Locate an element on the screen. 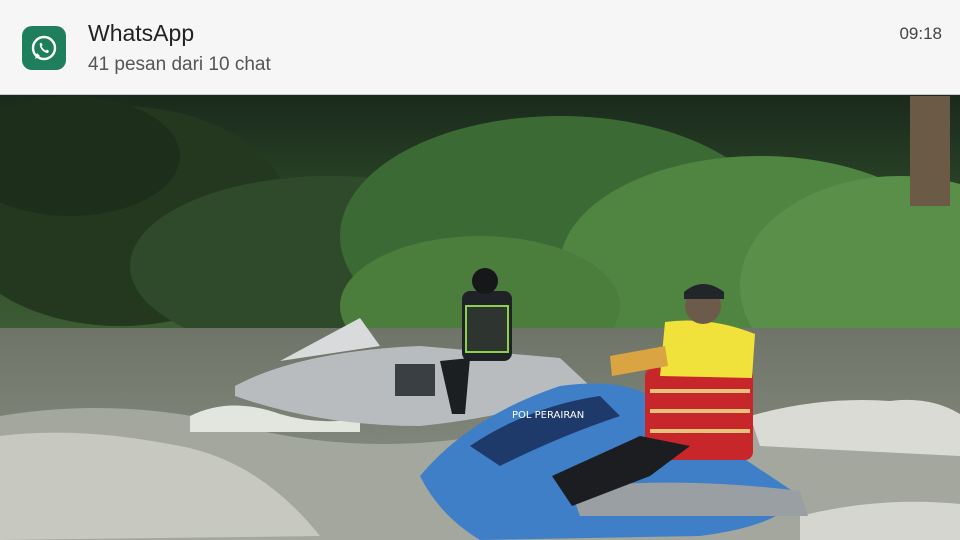 This screenshot has width=960, height=540. notification-summary: 41 pesan dari 10 chat is located at coordinates (179, 64).